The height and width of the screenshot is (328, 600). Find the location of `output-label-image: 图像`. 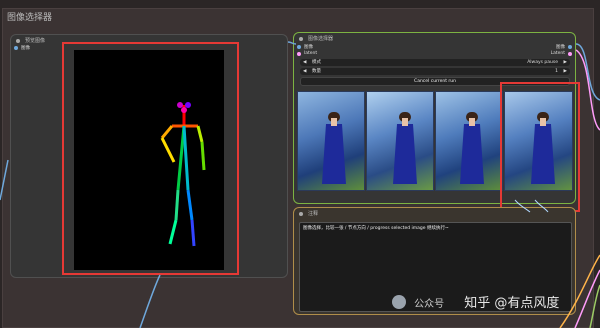

output-label-image: 图像 is located at coordinates (560, 47).